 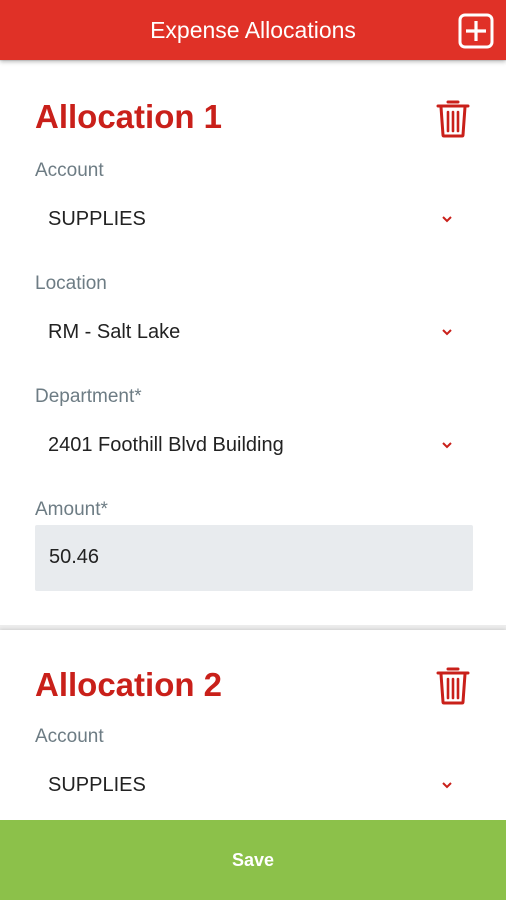 What do you see at coordinates (166, 445) in the screenshot?
I see `department-value: 2401 Foothill Blvd Building` at bounding box center [166, 445].